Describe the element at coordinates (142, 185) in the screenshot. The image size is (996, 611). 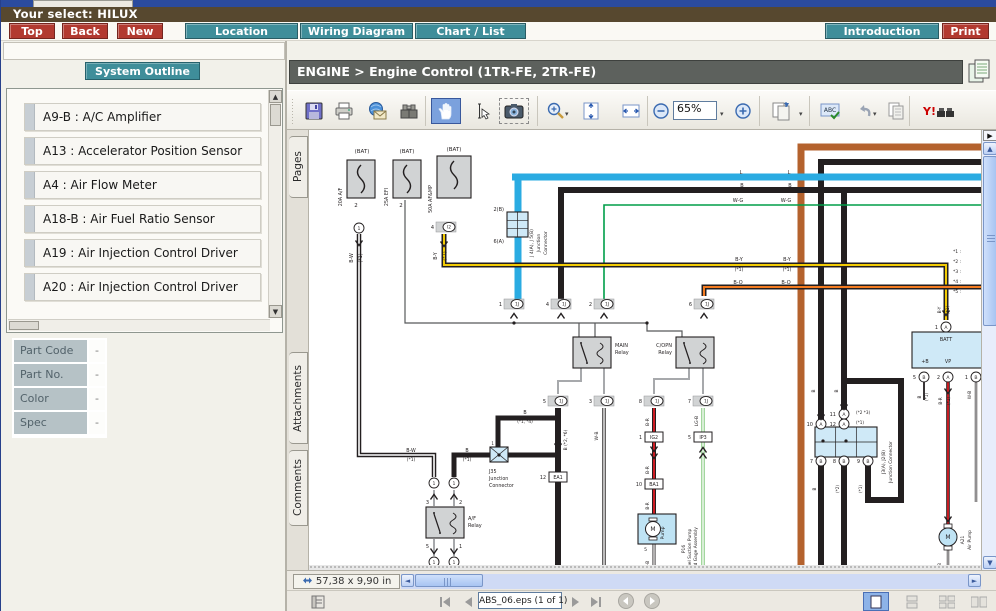
I see `list-item: A4 : Air Flow Meter` at that location.